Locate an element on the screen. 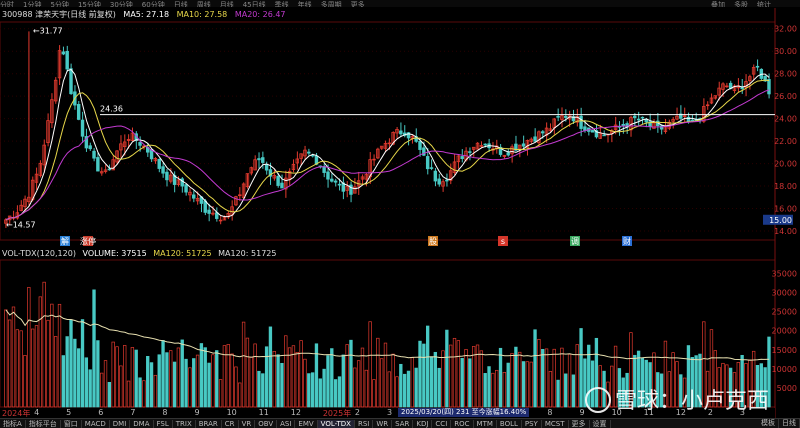 This screenshot has height=428, width=800. event-marker-label: 财 is located at coordinates (627, 241).